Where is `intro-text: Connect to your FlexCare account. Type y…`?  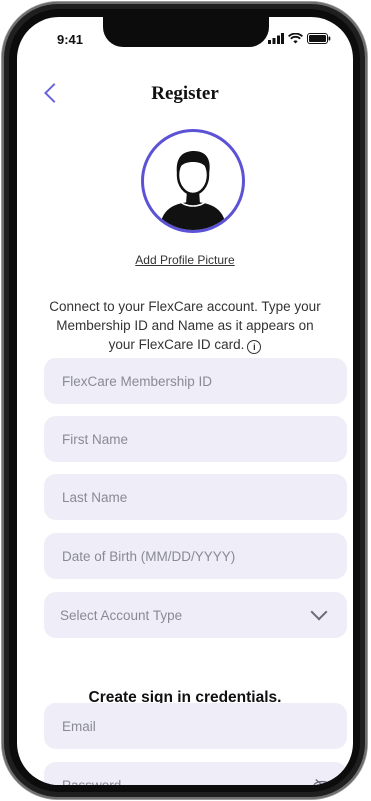 intro-text: Connect to your FlexCare account. Type y… is located at coordinates (185, 325).